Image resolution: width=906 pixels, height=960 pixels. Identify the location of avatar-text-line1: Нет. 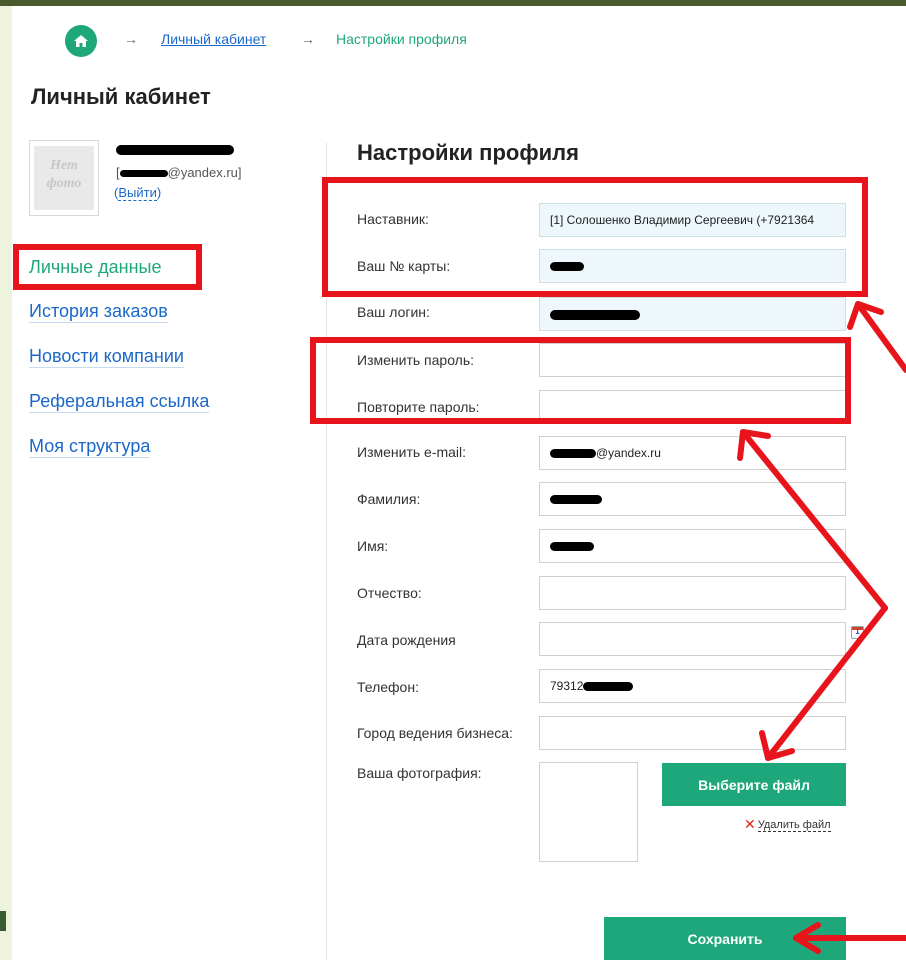
(64, 165).